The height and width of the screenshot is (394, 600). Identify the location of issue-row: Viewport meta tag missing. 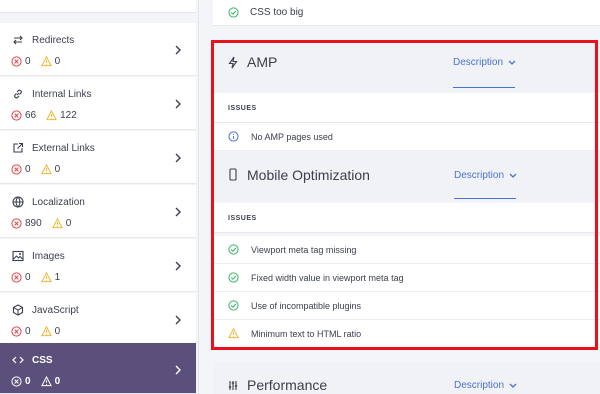
(406, 250).